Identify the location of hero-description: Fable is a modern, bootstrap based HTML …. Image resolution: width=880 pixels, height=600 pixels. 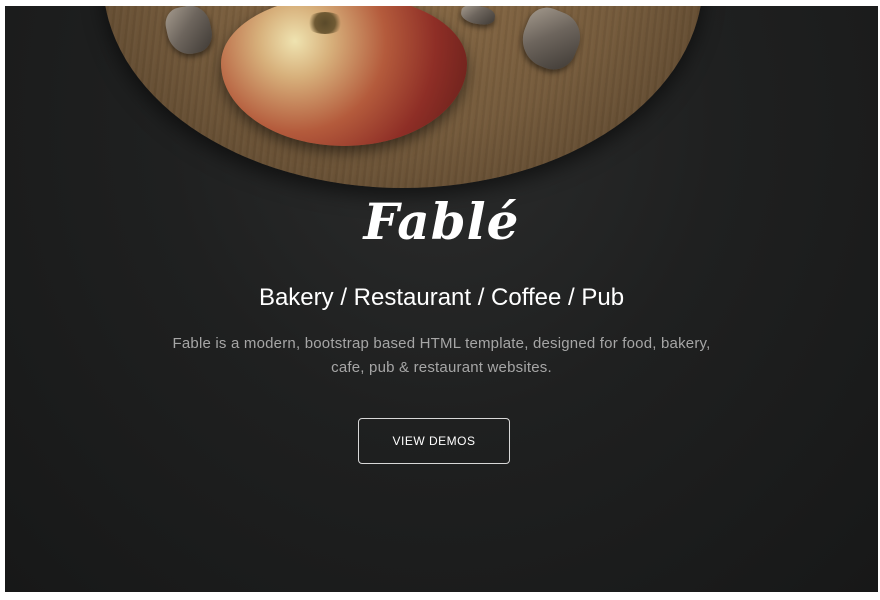
(441, 355).